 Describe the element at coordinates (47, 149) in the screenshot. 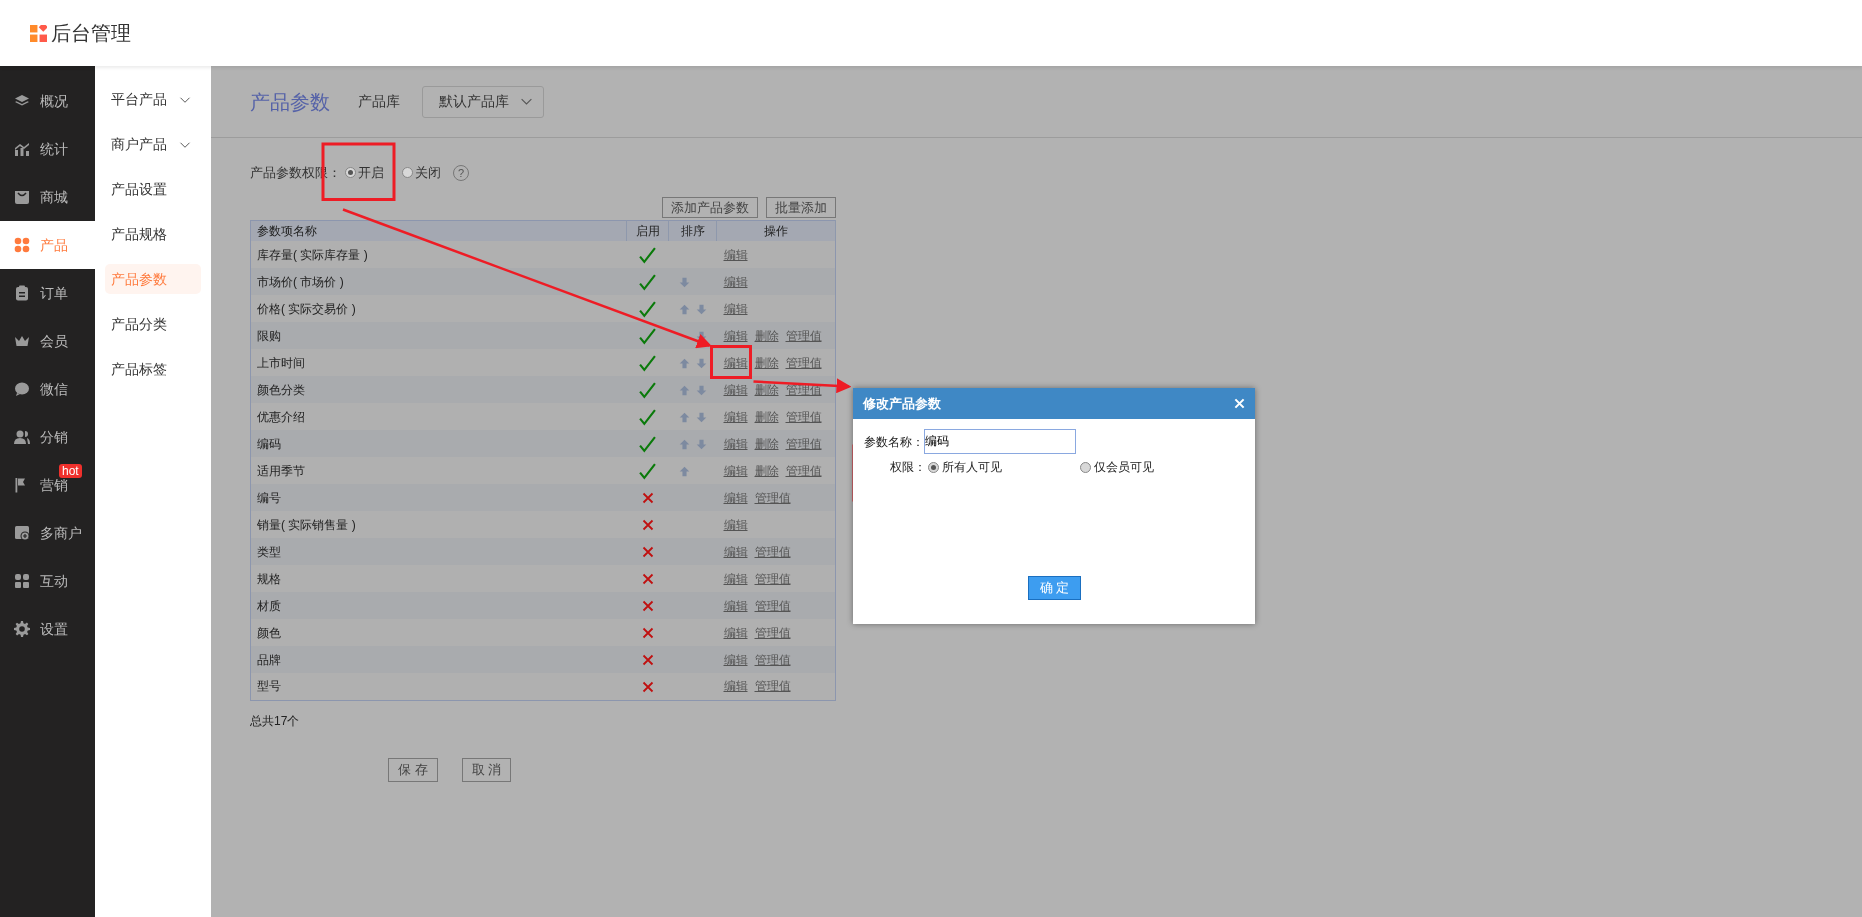

I see `nav-item: 统计` at that location.